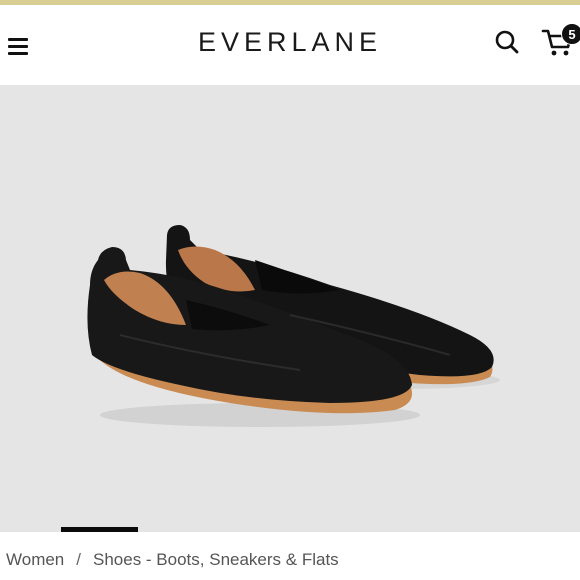  I want to click on site-header: EVERLANE 5, so click(290, 45).